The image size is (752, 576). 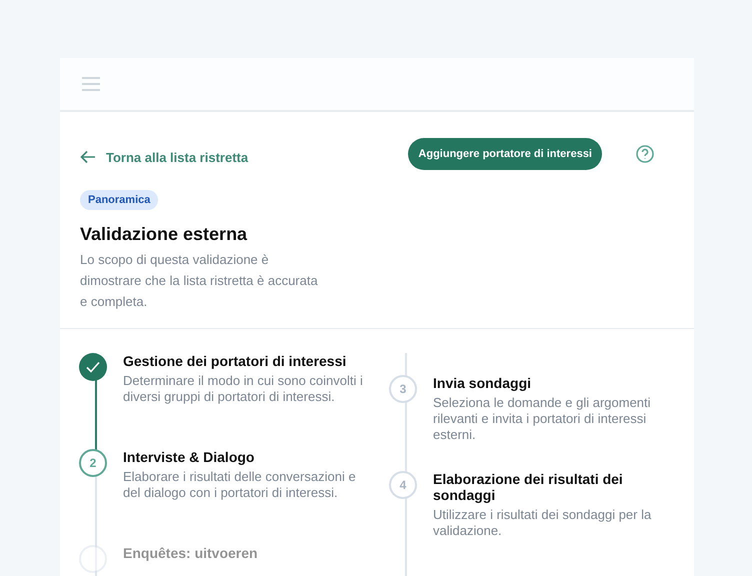 What do you see at coordinates (235, 361) in the screenshot?
I see `step-title: Gestione dei portatori di interessi` at bounding box center [235, 361].